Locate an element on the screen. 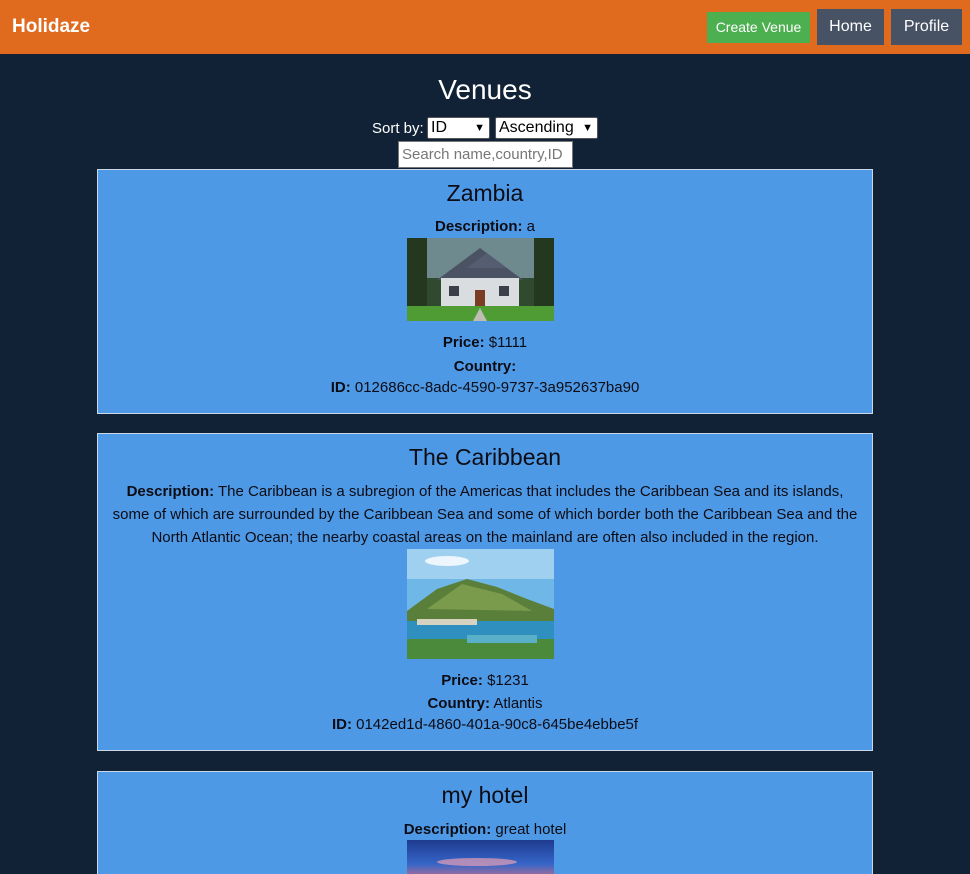  id-value: 012686cc-8adc-4590-9737-3a952637ba90 is located at coordinates (497, 387).